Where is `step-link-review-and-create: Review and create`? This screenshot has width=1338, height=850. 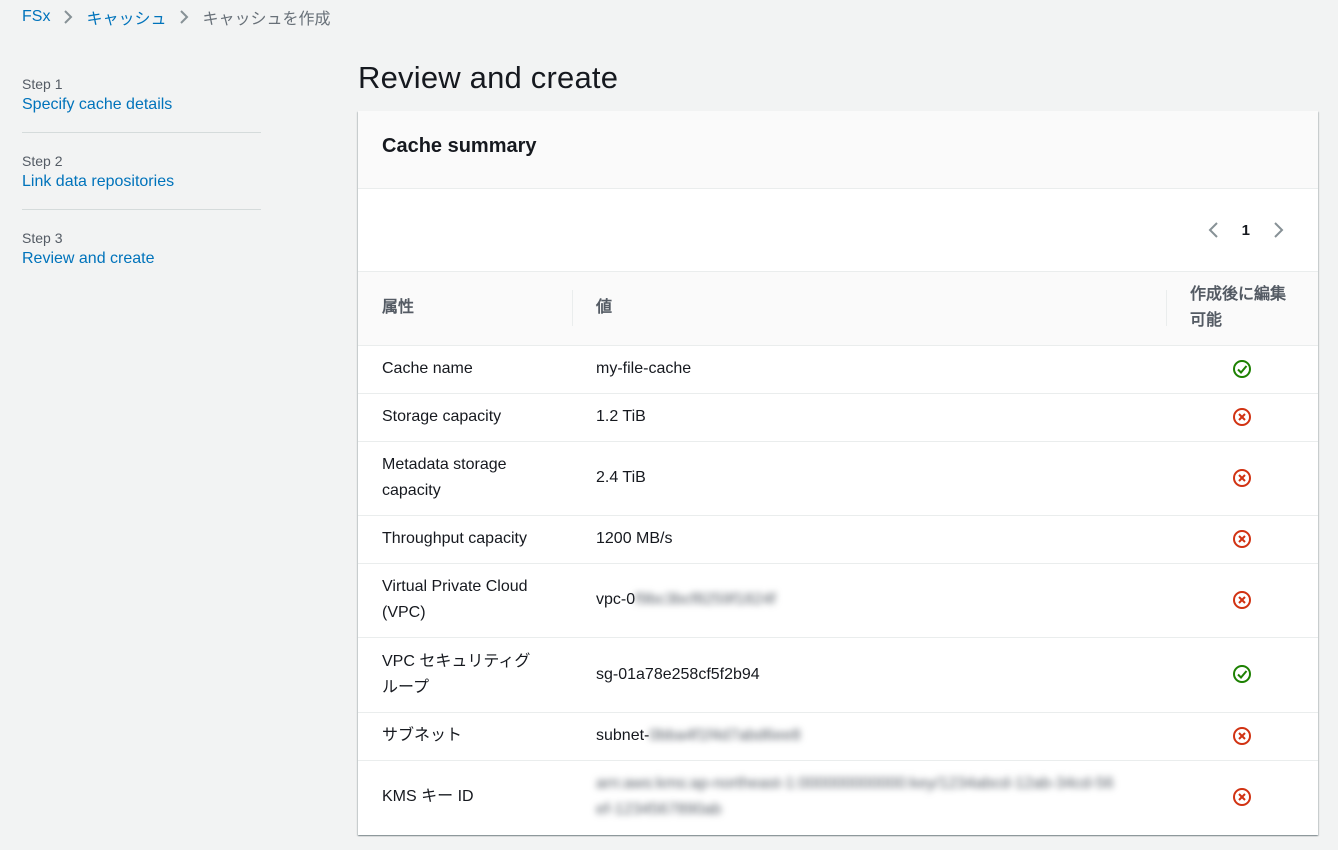
step-link-review-and-create: Review and create is located at coordinates (141, 259).